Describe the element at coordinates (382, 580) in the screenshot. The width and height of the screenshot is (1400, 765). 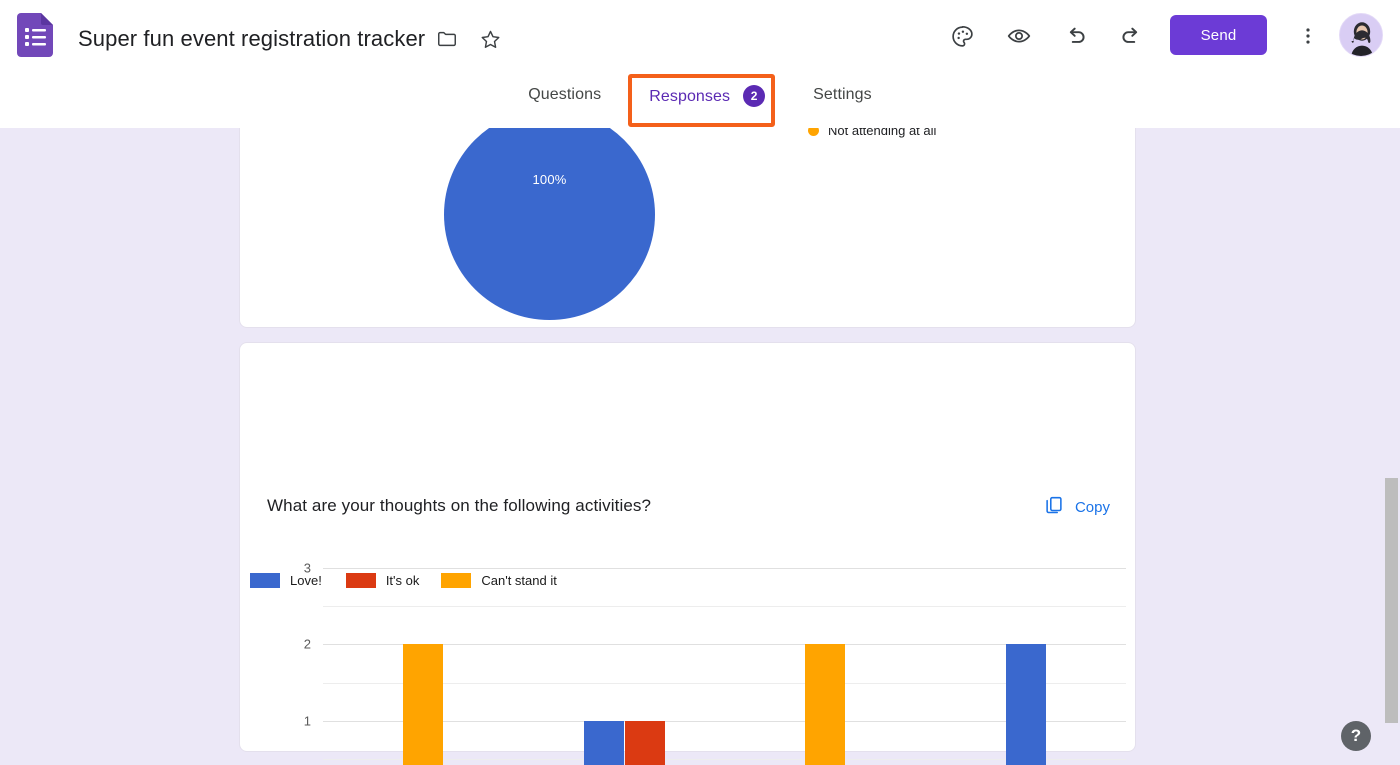
I see `legend-item: It's ok` at that location.